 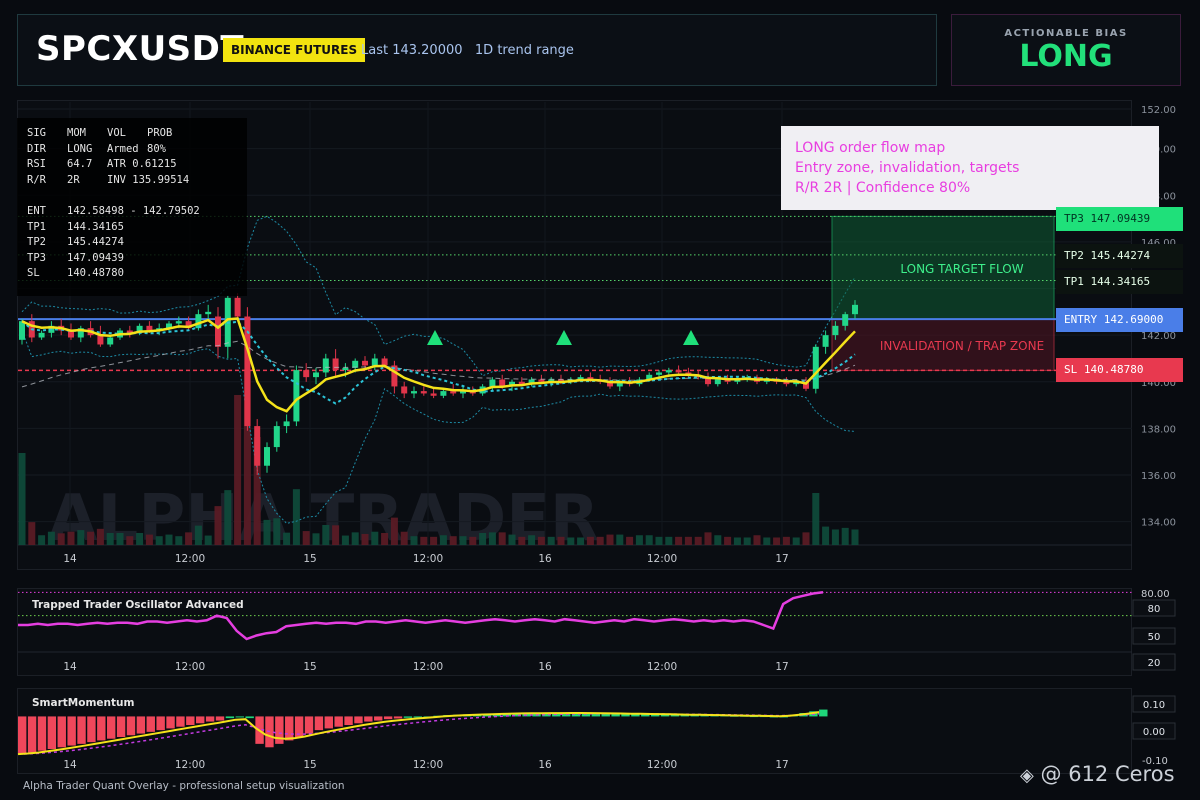 I want to click on mom-x-label: 14, so click(x=70, y=765).